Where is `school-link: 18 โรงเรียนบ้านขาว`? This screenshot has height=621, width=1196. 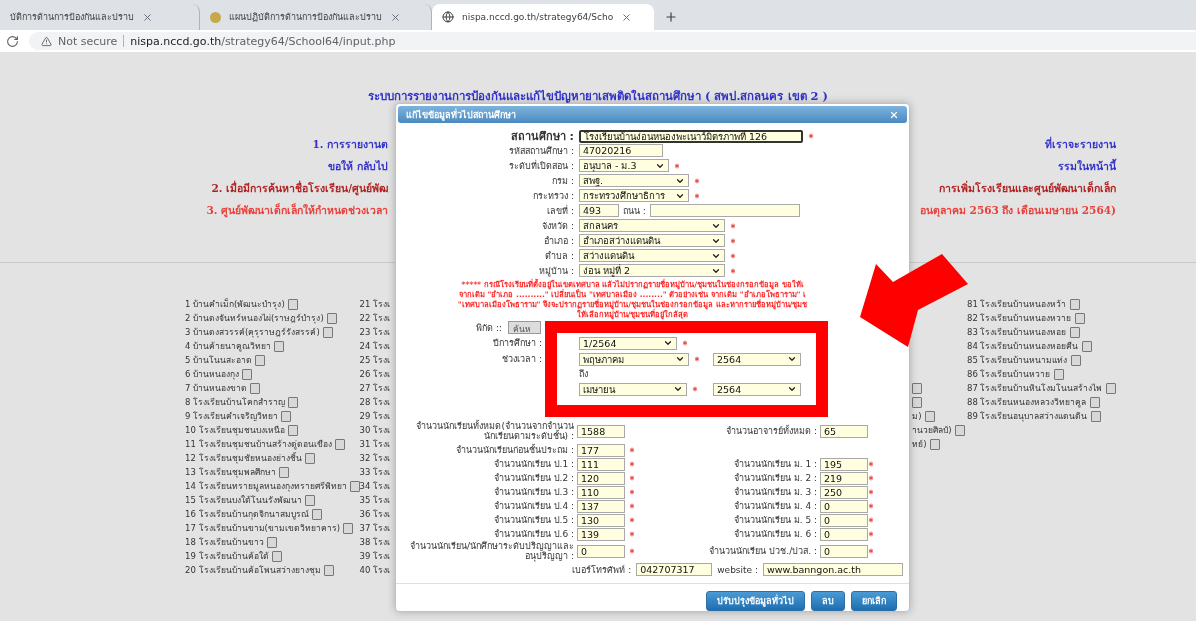
school-link: 18 โรงเรียนบ้านขาว is located at coordinates (224, 542).